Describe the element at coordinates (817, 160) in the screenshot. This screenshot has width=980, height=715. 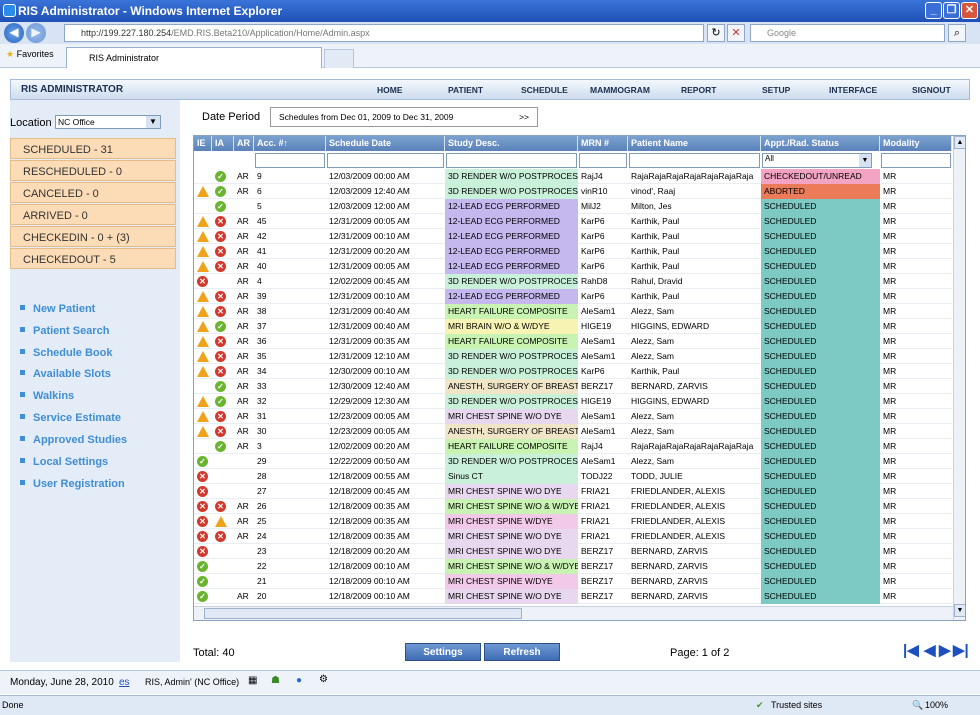
I see `filter-status: All ▼` at that location.